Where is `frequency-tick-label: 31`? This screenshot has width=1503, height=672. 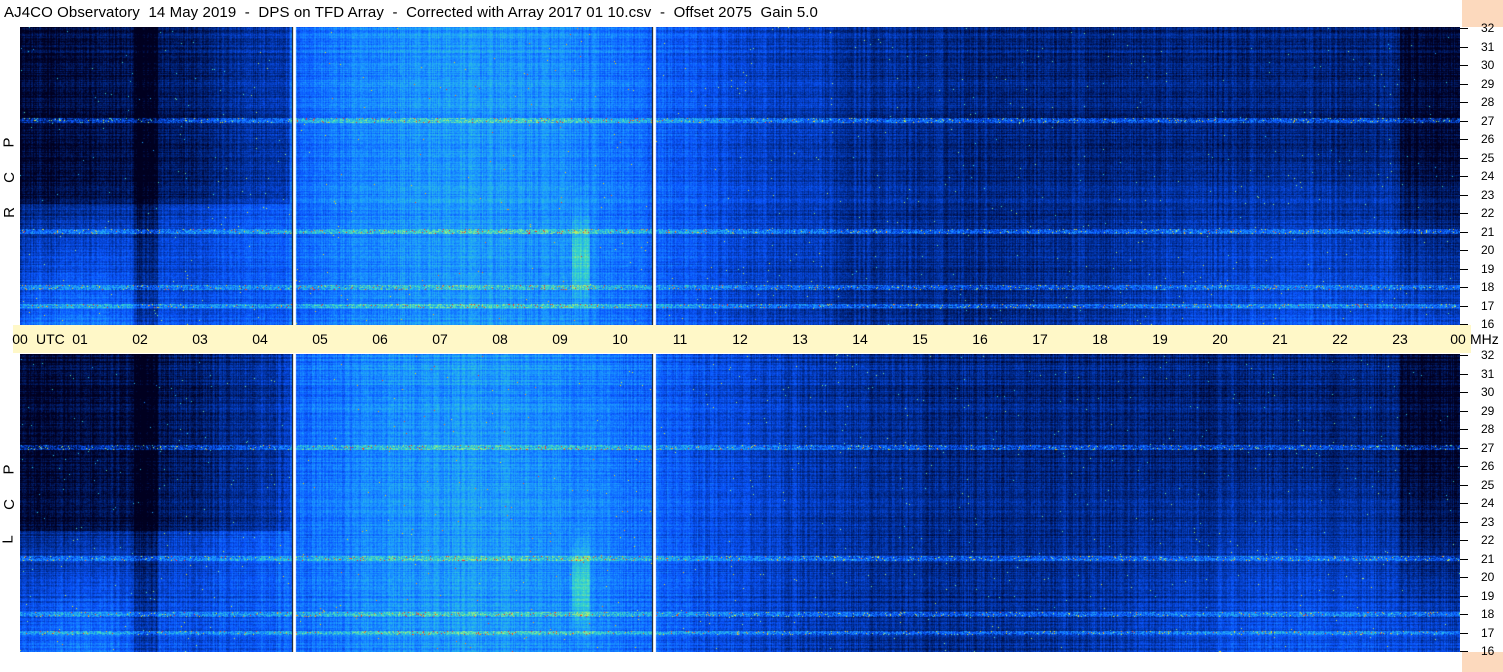
frequency-tick-label: 31 is located at coordinates (1488, 46).